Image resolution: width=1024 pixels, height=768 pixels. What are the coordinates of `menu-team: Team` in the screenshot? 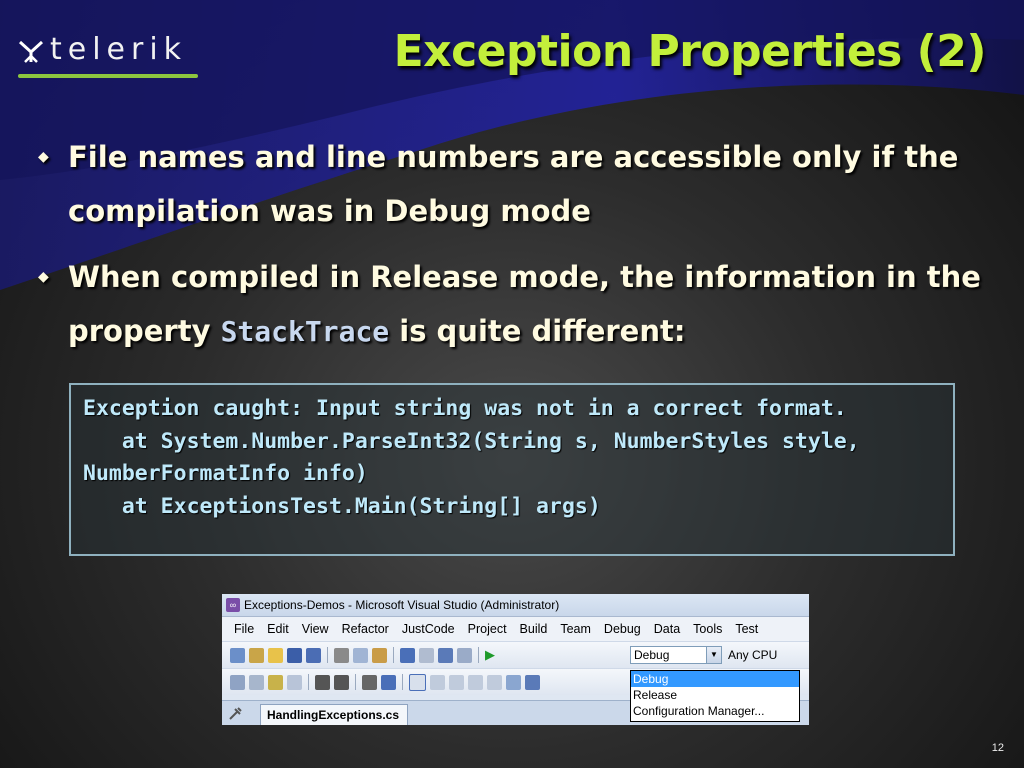 It's located at (579, 629).